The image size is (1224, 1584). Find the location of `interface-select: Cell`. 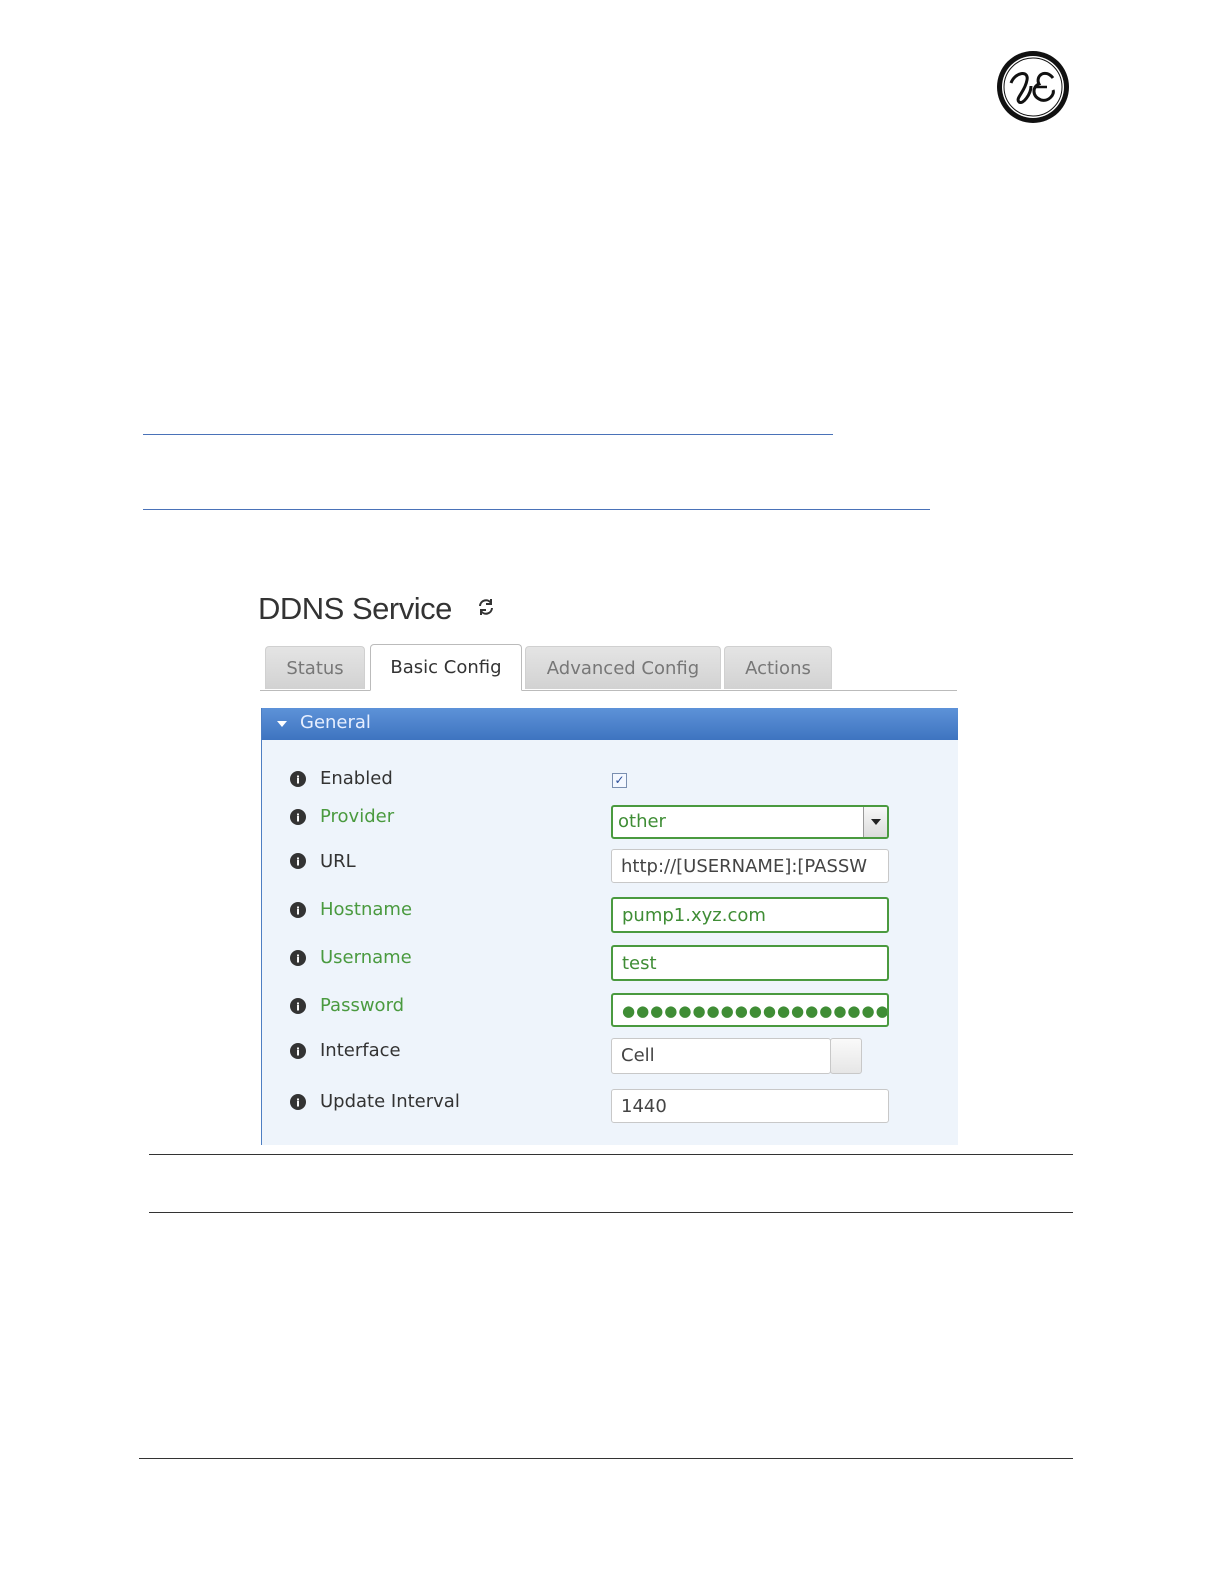

interface-select: Cell is located at coordinates (736, 1056).